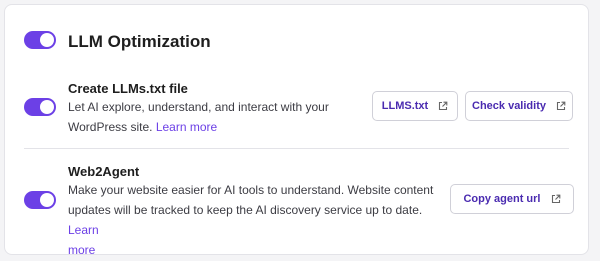 This screenshot has height=261, width=600. Describe the element at coordinates (253, 250) in the screenshot. I see `description-line: more` at that location.